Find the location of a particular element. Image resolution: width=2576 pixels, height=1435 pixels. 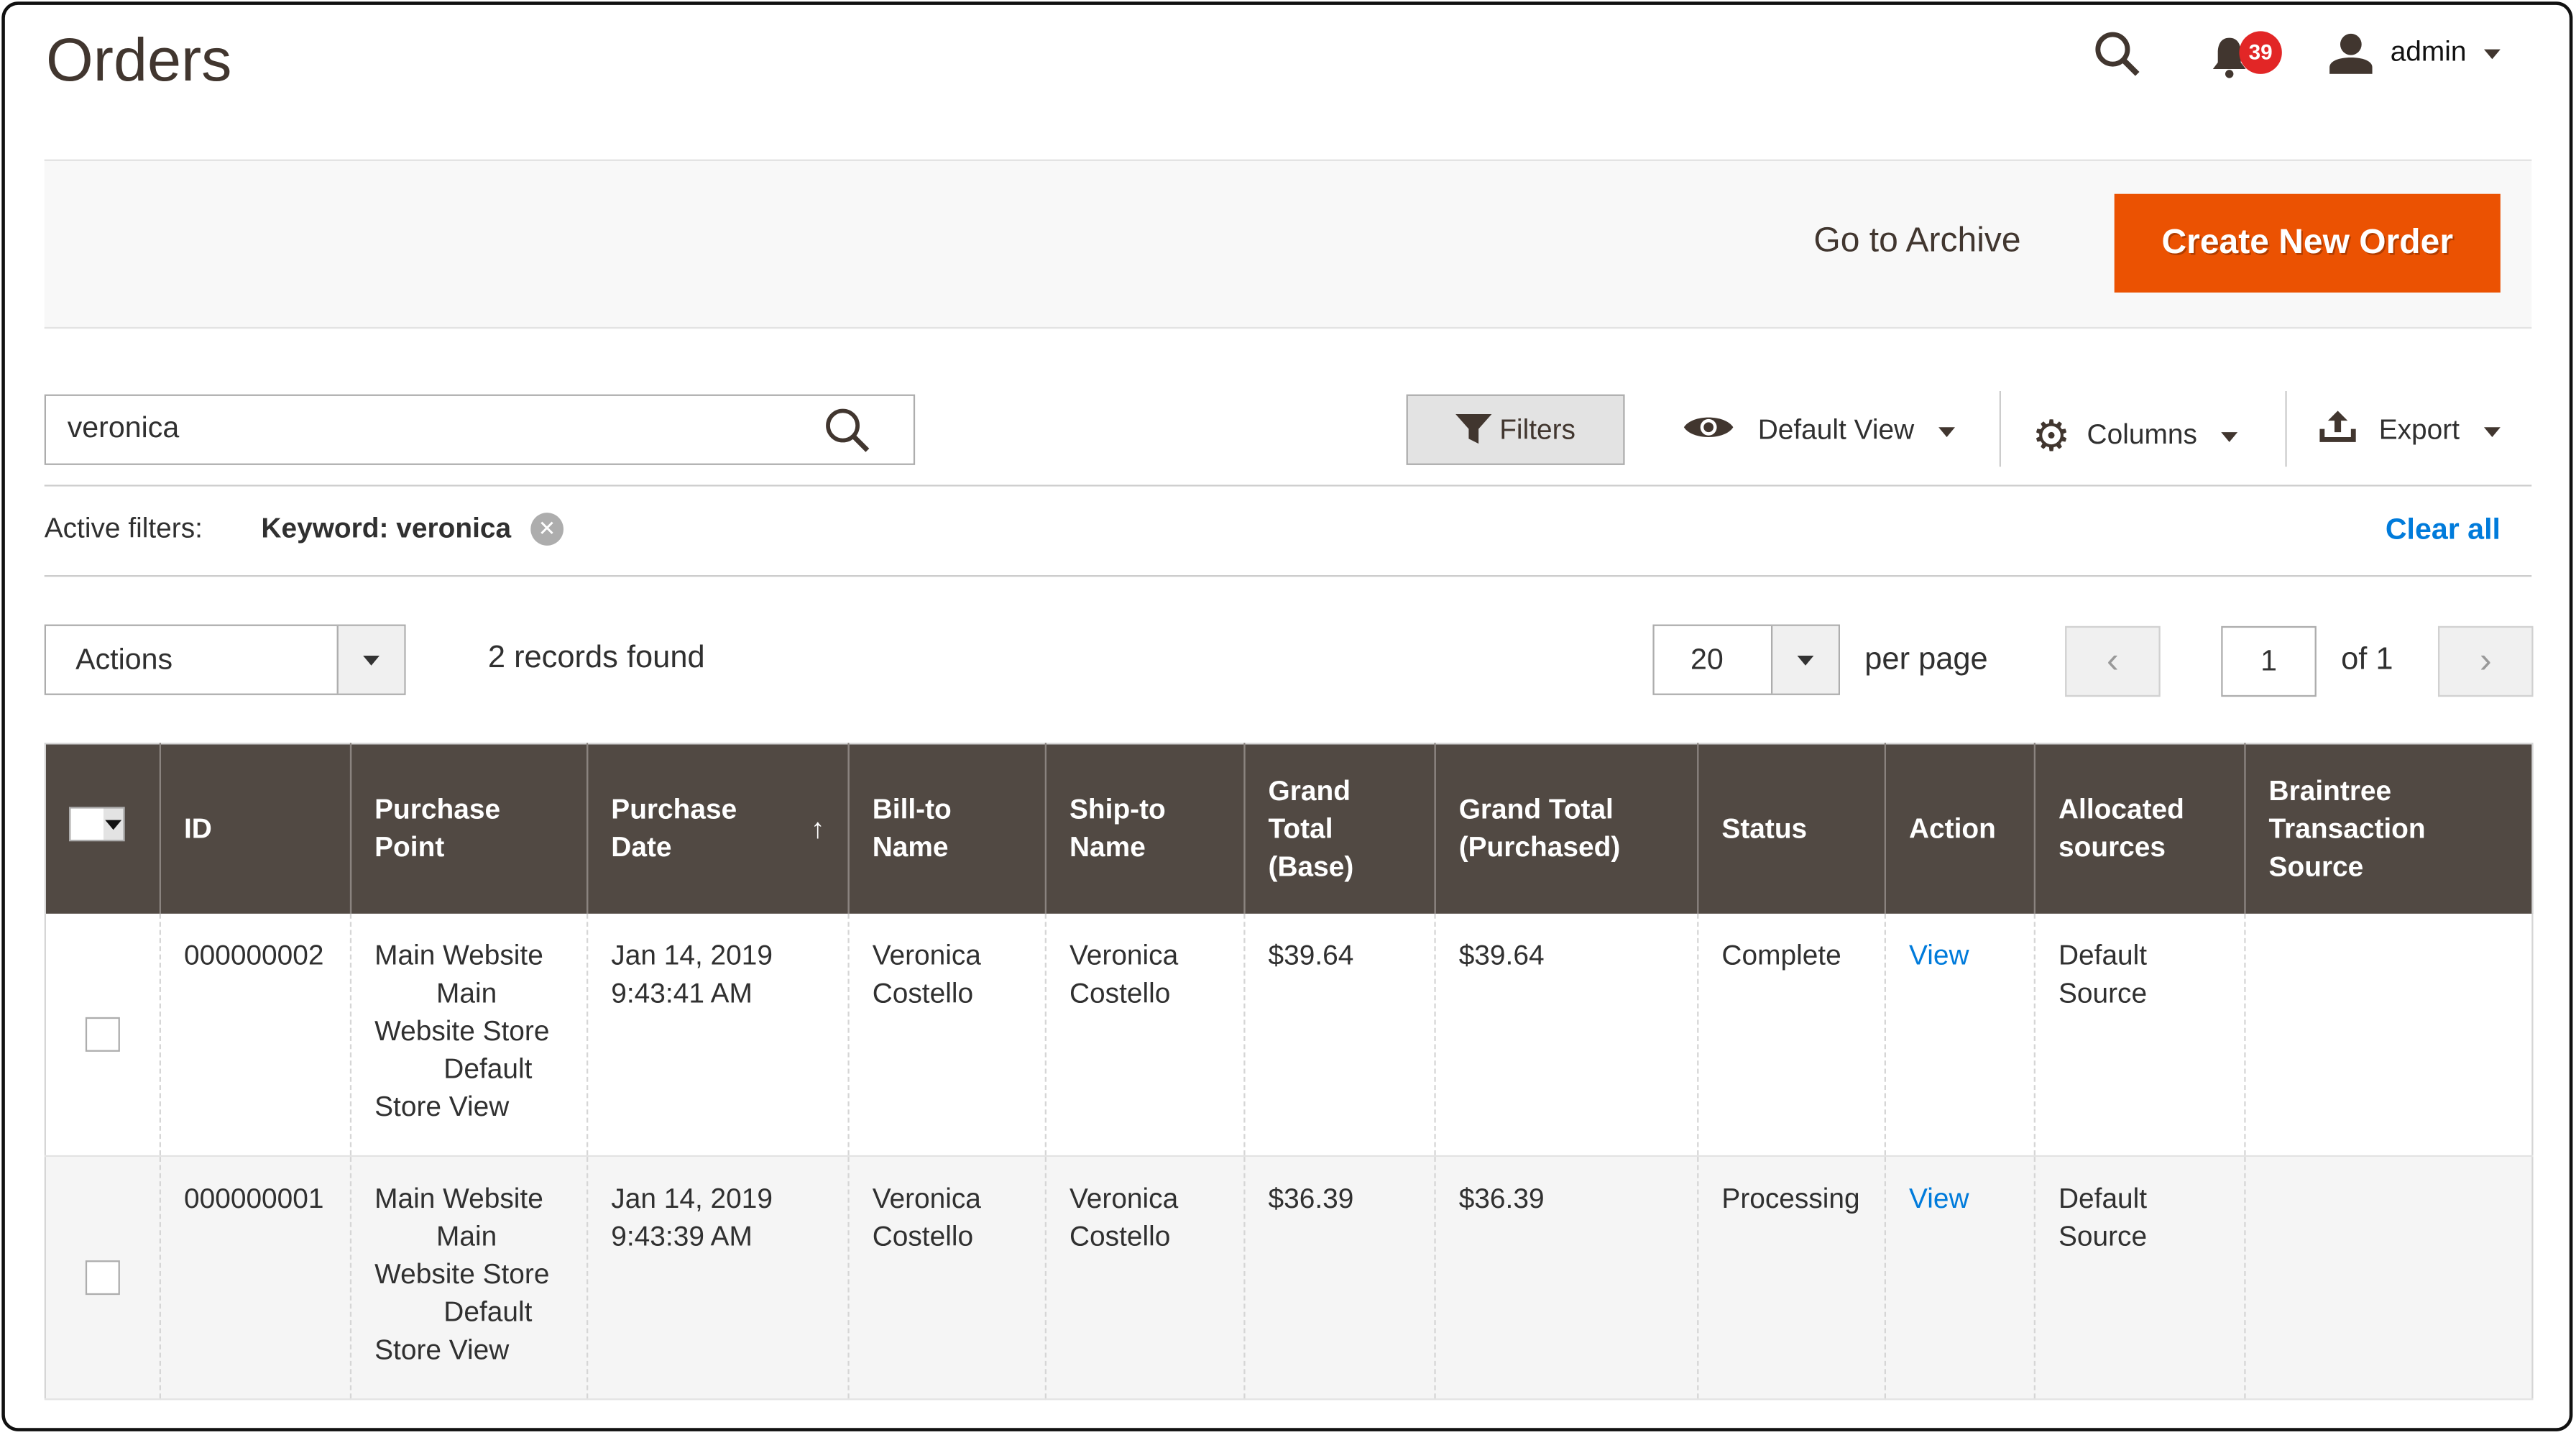

go-to-archive-button: Go to Archive is located at coordinates (1916, 242).